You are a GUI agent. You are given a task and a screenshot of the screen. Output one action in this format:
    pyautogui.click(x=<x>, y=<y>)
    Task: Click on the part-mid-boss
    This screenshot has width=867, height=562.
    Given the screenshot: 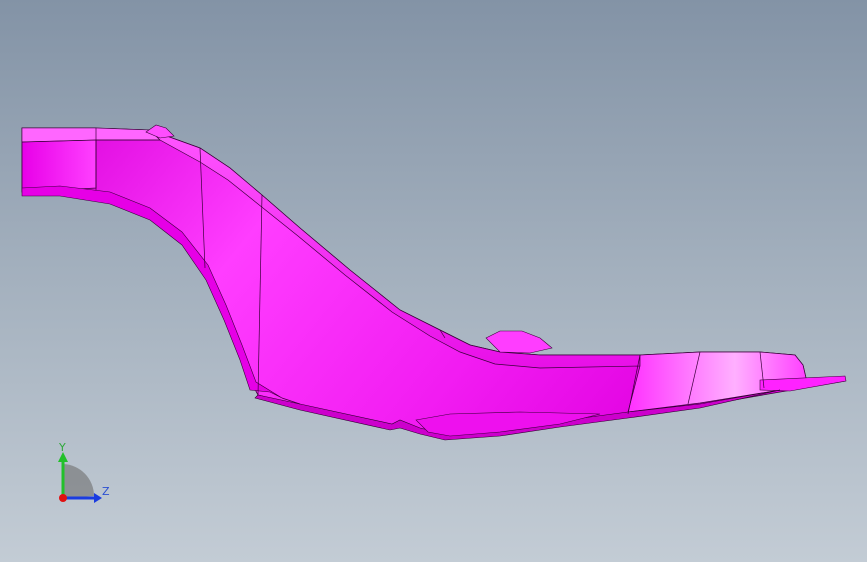 What is the action you would take?
    pyautogui.click(x=519, y=342)
    